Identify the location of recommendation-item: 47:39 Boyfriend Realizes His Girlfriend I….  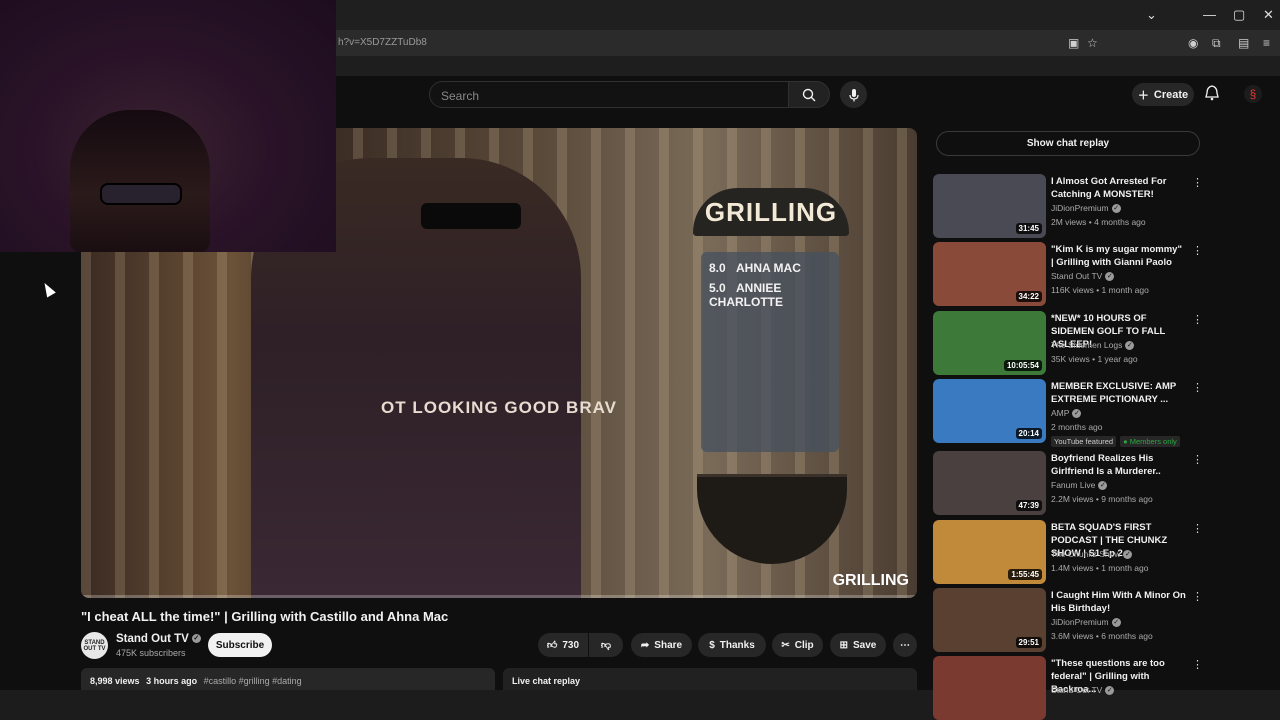
(1068, 483).